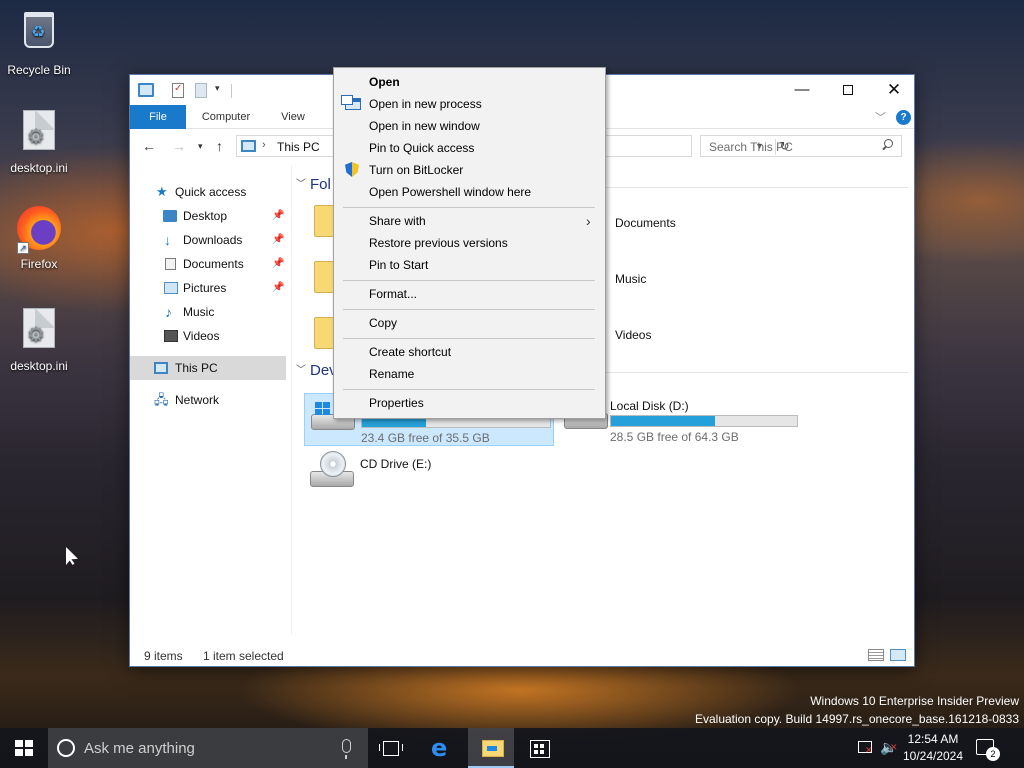 The width and height of the screenshot is (1024, 768). What do you see at coordinates (209, 336) in the screenshot?
I see `nav-item-videos: Videos` at bounding box center [209, 336].